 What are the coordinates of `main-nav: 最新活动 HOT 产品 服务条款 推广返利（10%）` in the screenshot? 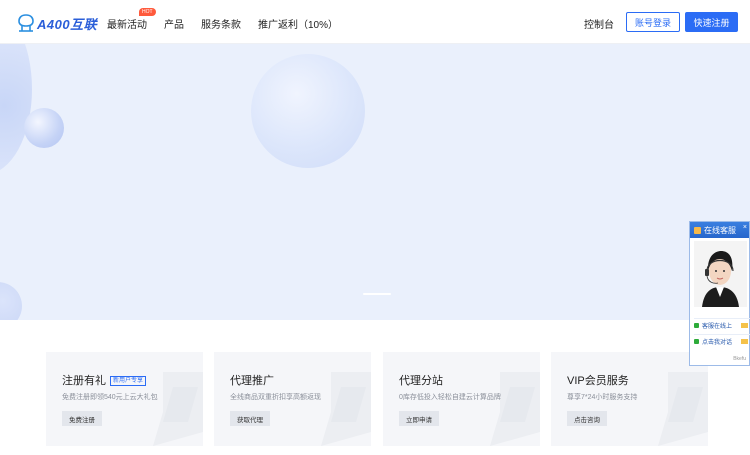 It's located at (231, 19).